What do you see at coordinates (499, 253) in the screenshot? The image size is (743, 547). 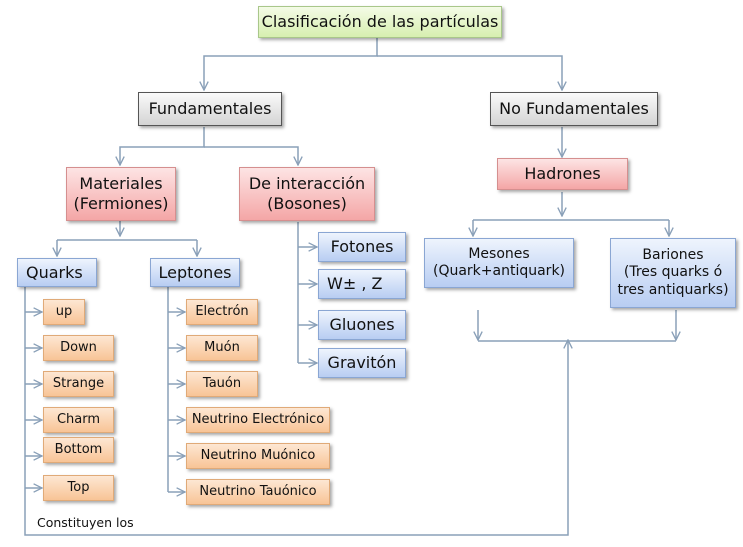 I see `mesones-line1: Mesones` at bounding box center [499, 253].